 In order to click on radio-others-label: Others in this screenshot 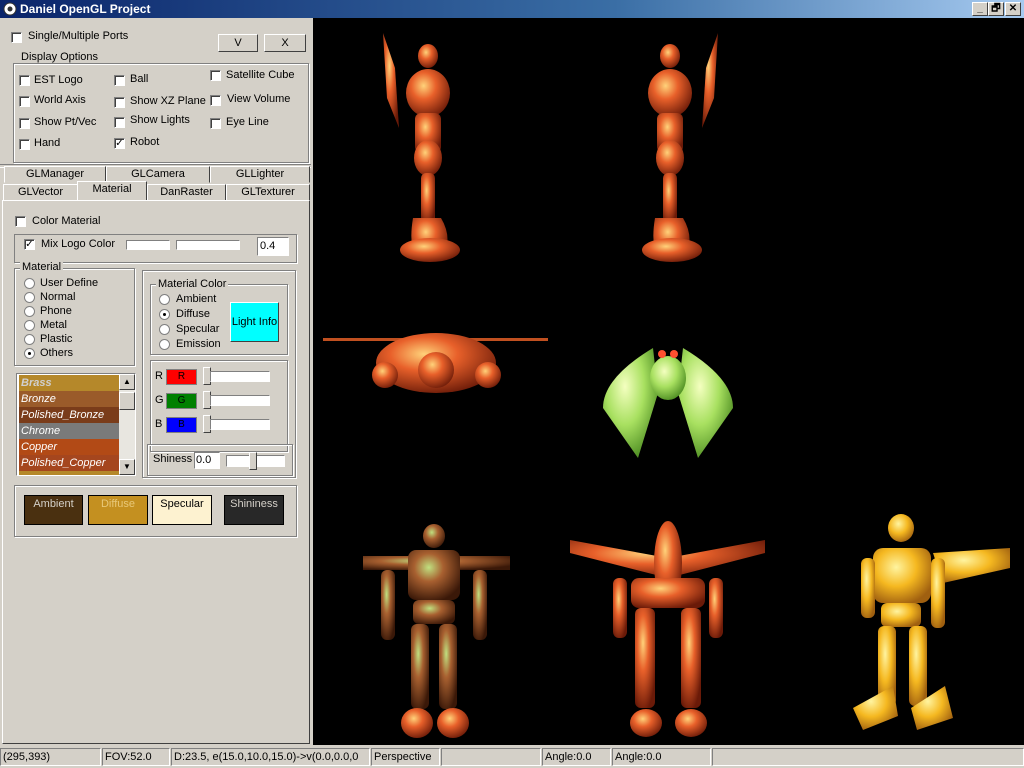, I will do `click(57, 353)`.